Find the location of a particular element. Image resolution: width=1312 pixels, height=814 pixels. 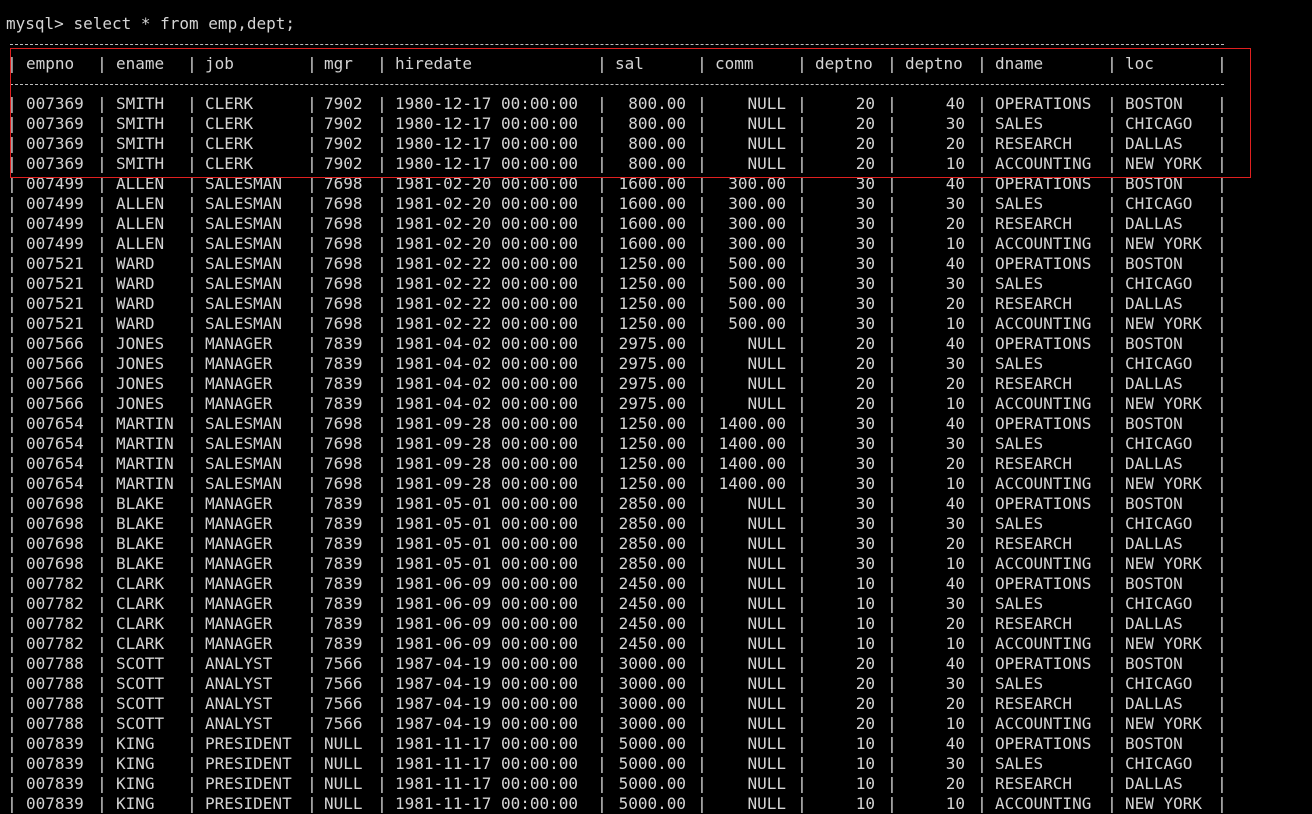

cell-loc: NEW YORK is located at coordinates (1164, 243).